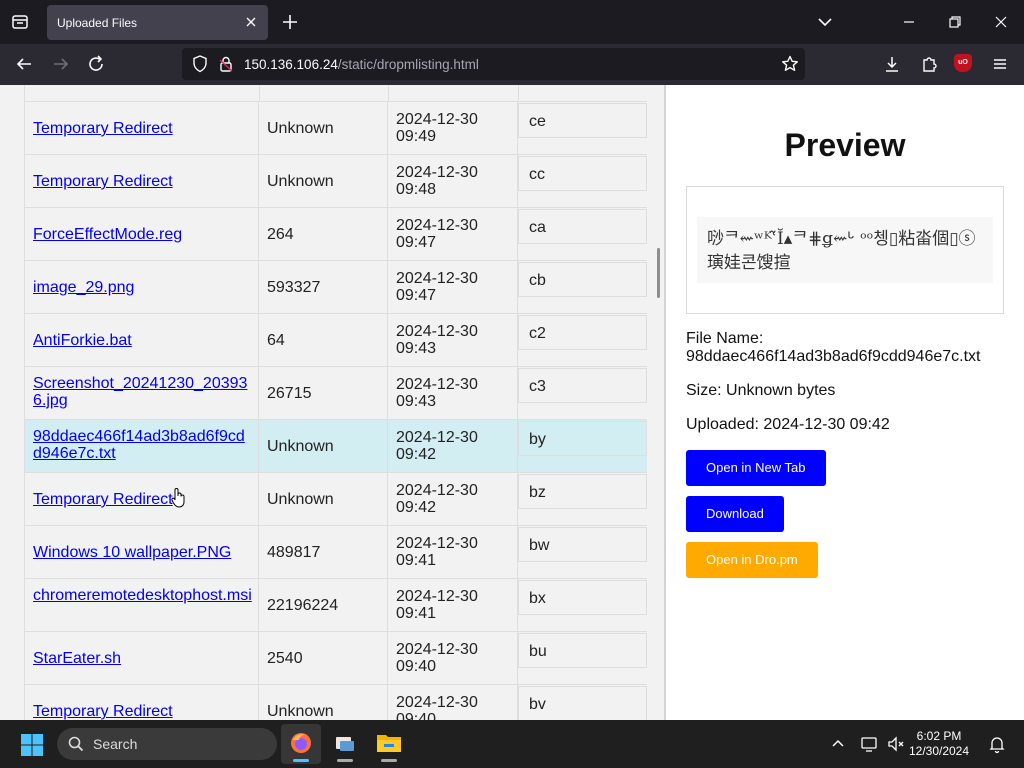  I want to click on file-date: 2024-12-30 09:48, so click(446, 181).